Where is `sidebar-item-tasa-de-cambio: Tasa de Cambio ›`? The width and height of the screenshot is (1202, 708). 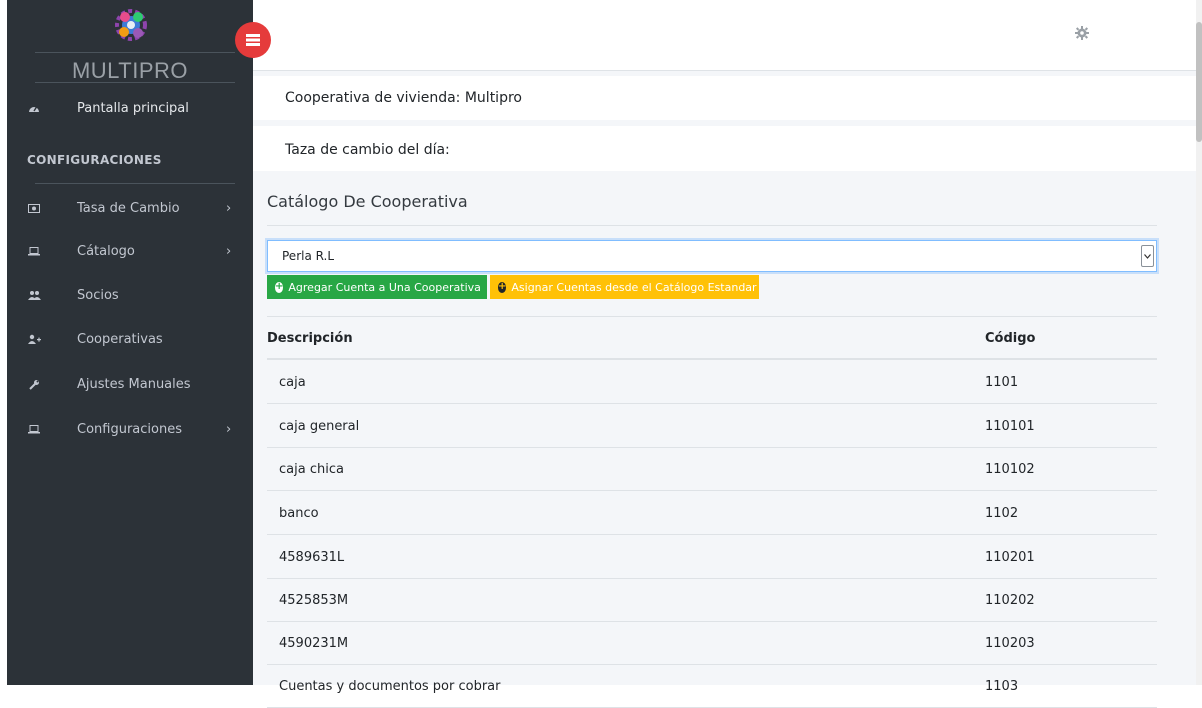 sidebar-item-tasa-de-cambio: Tasa de Cambio › is located at coordinates (130, 208).